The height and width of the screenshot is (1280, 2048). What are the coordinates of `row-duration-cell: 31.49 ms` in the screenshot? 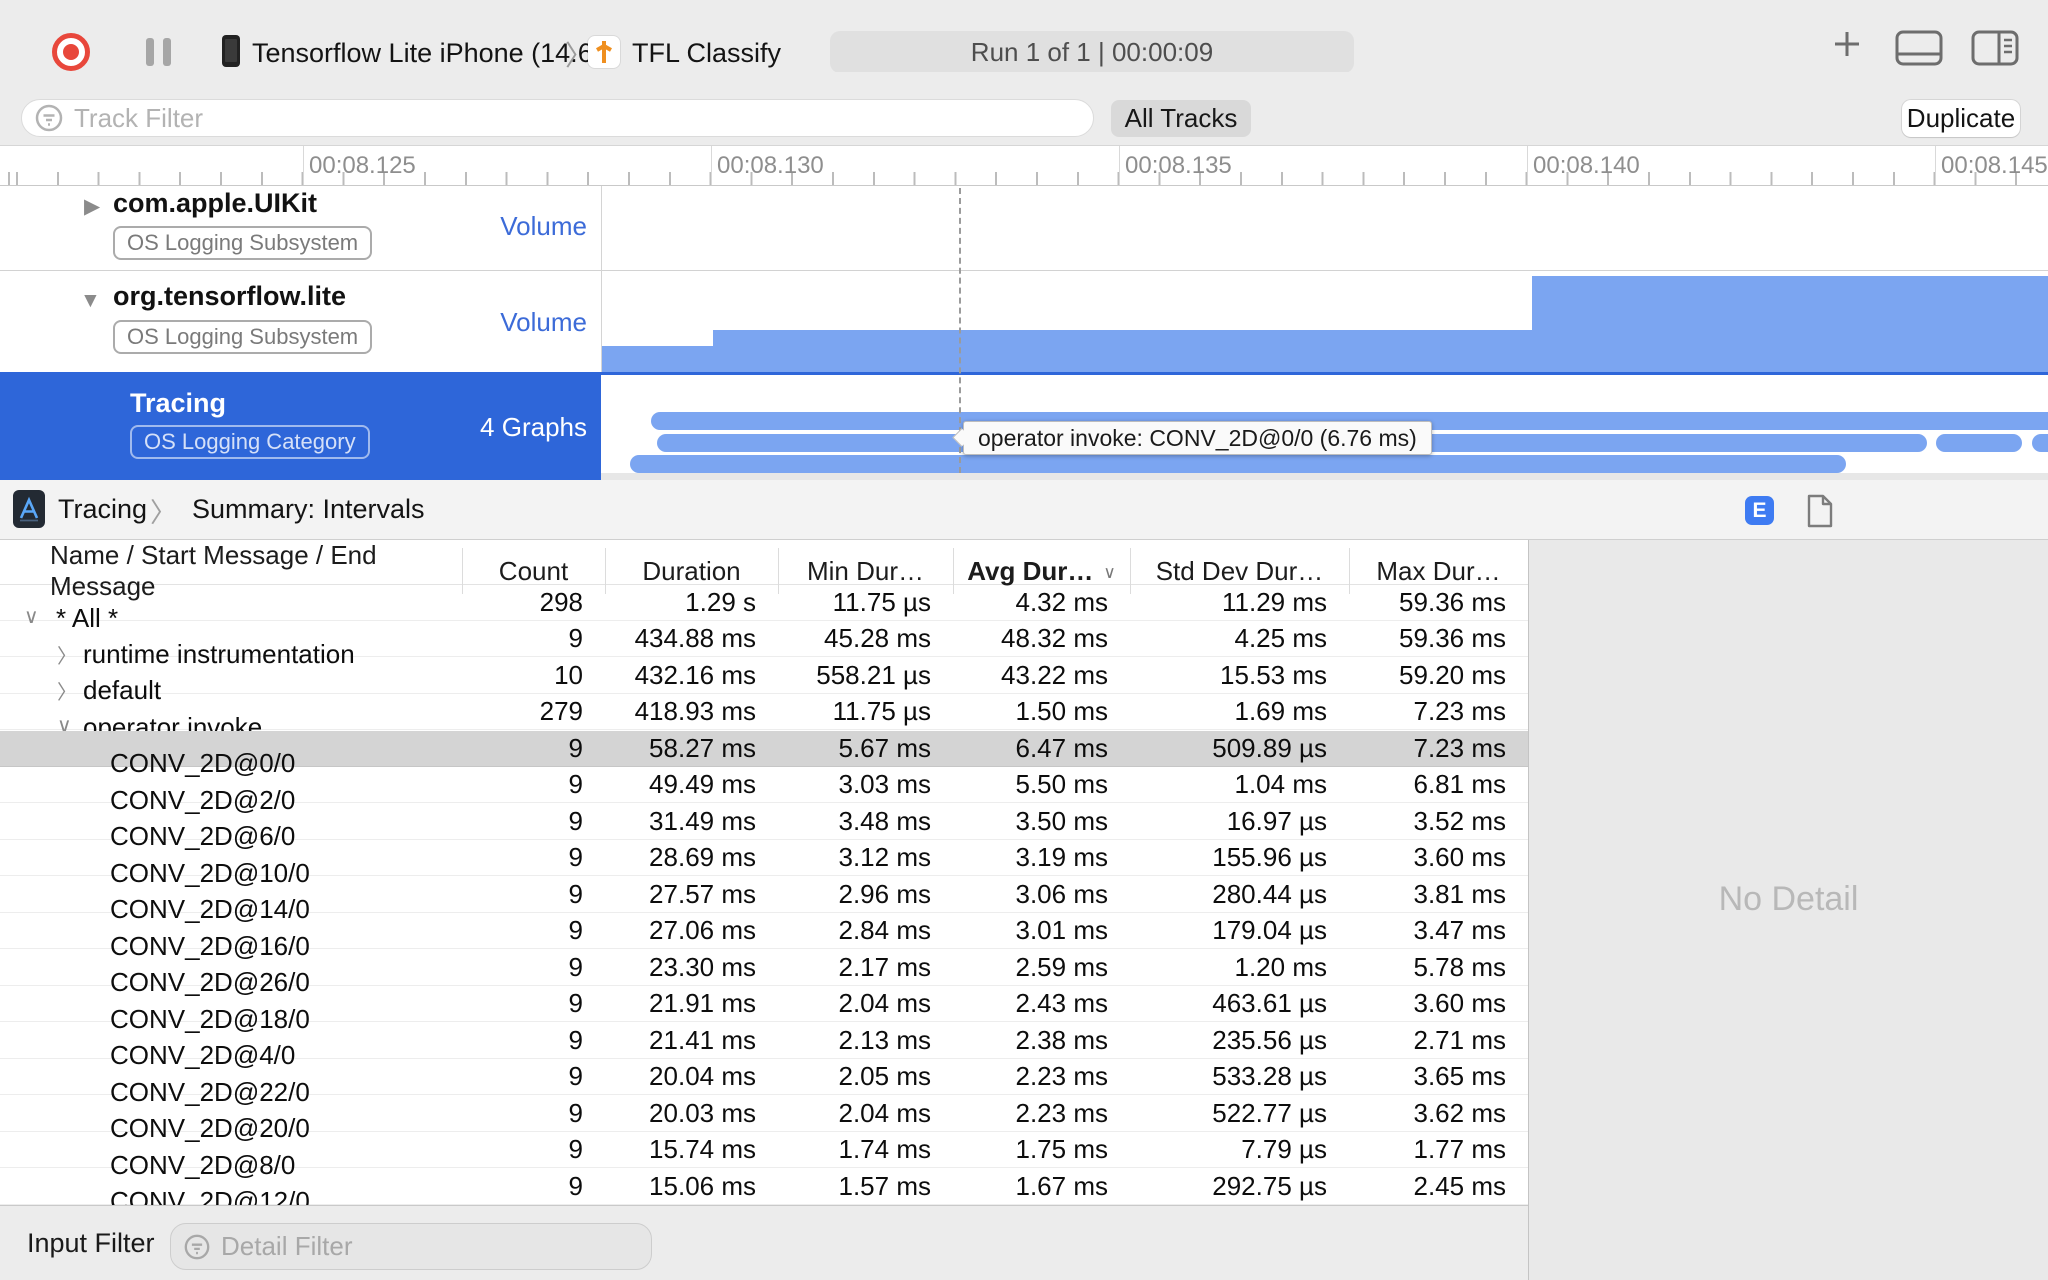 It's located at (702, 820).